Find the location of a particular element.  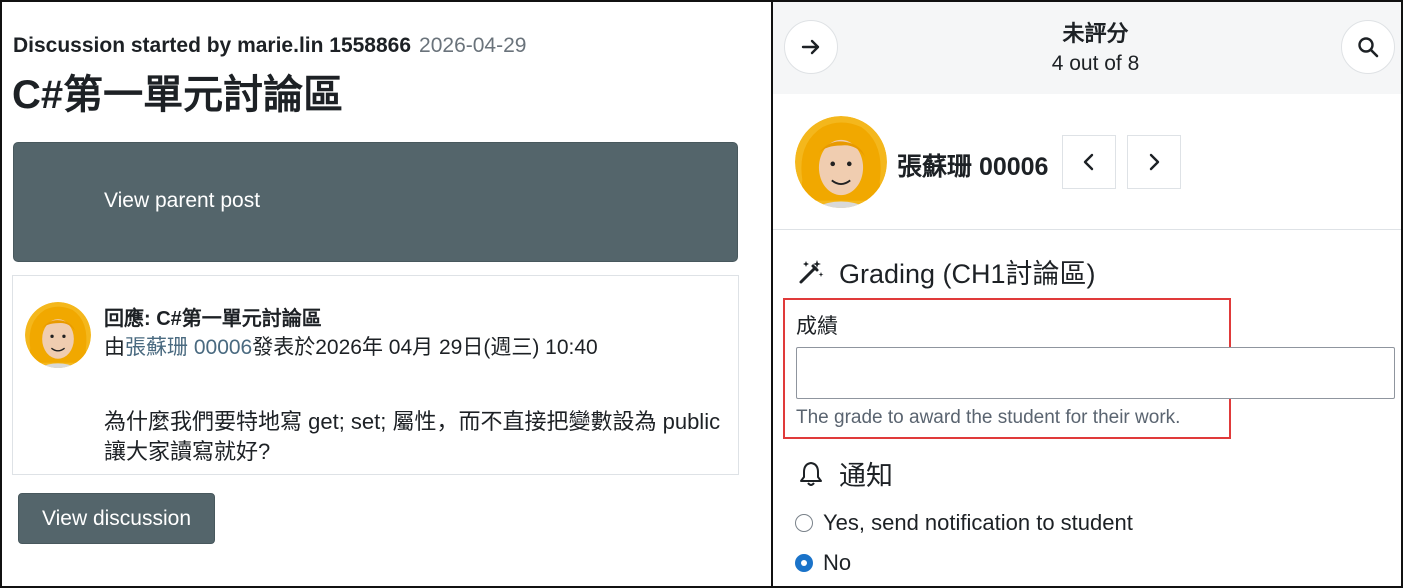

search-icon is located at coordinates (1368, 47).